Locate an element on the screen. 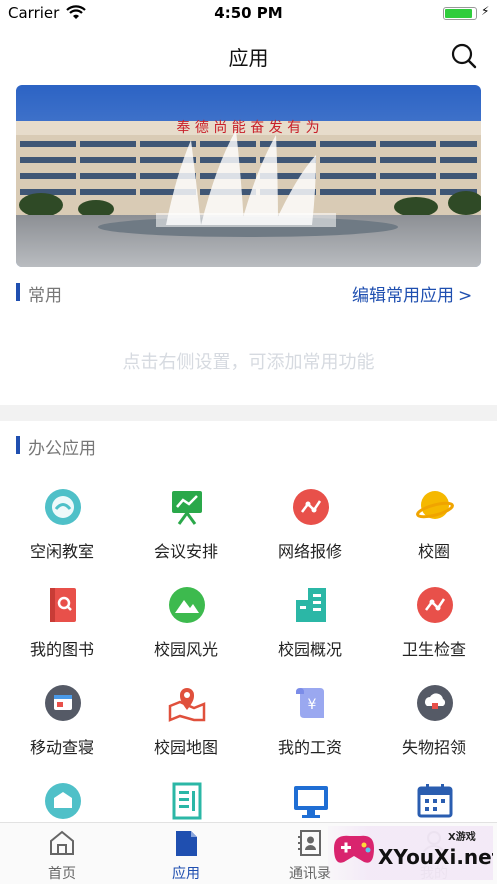  section-divider is located at coordinates (248, 413).